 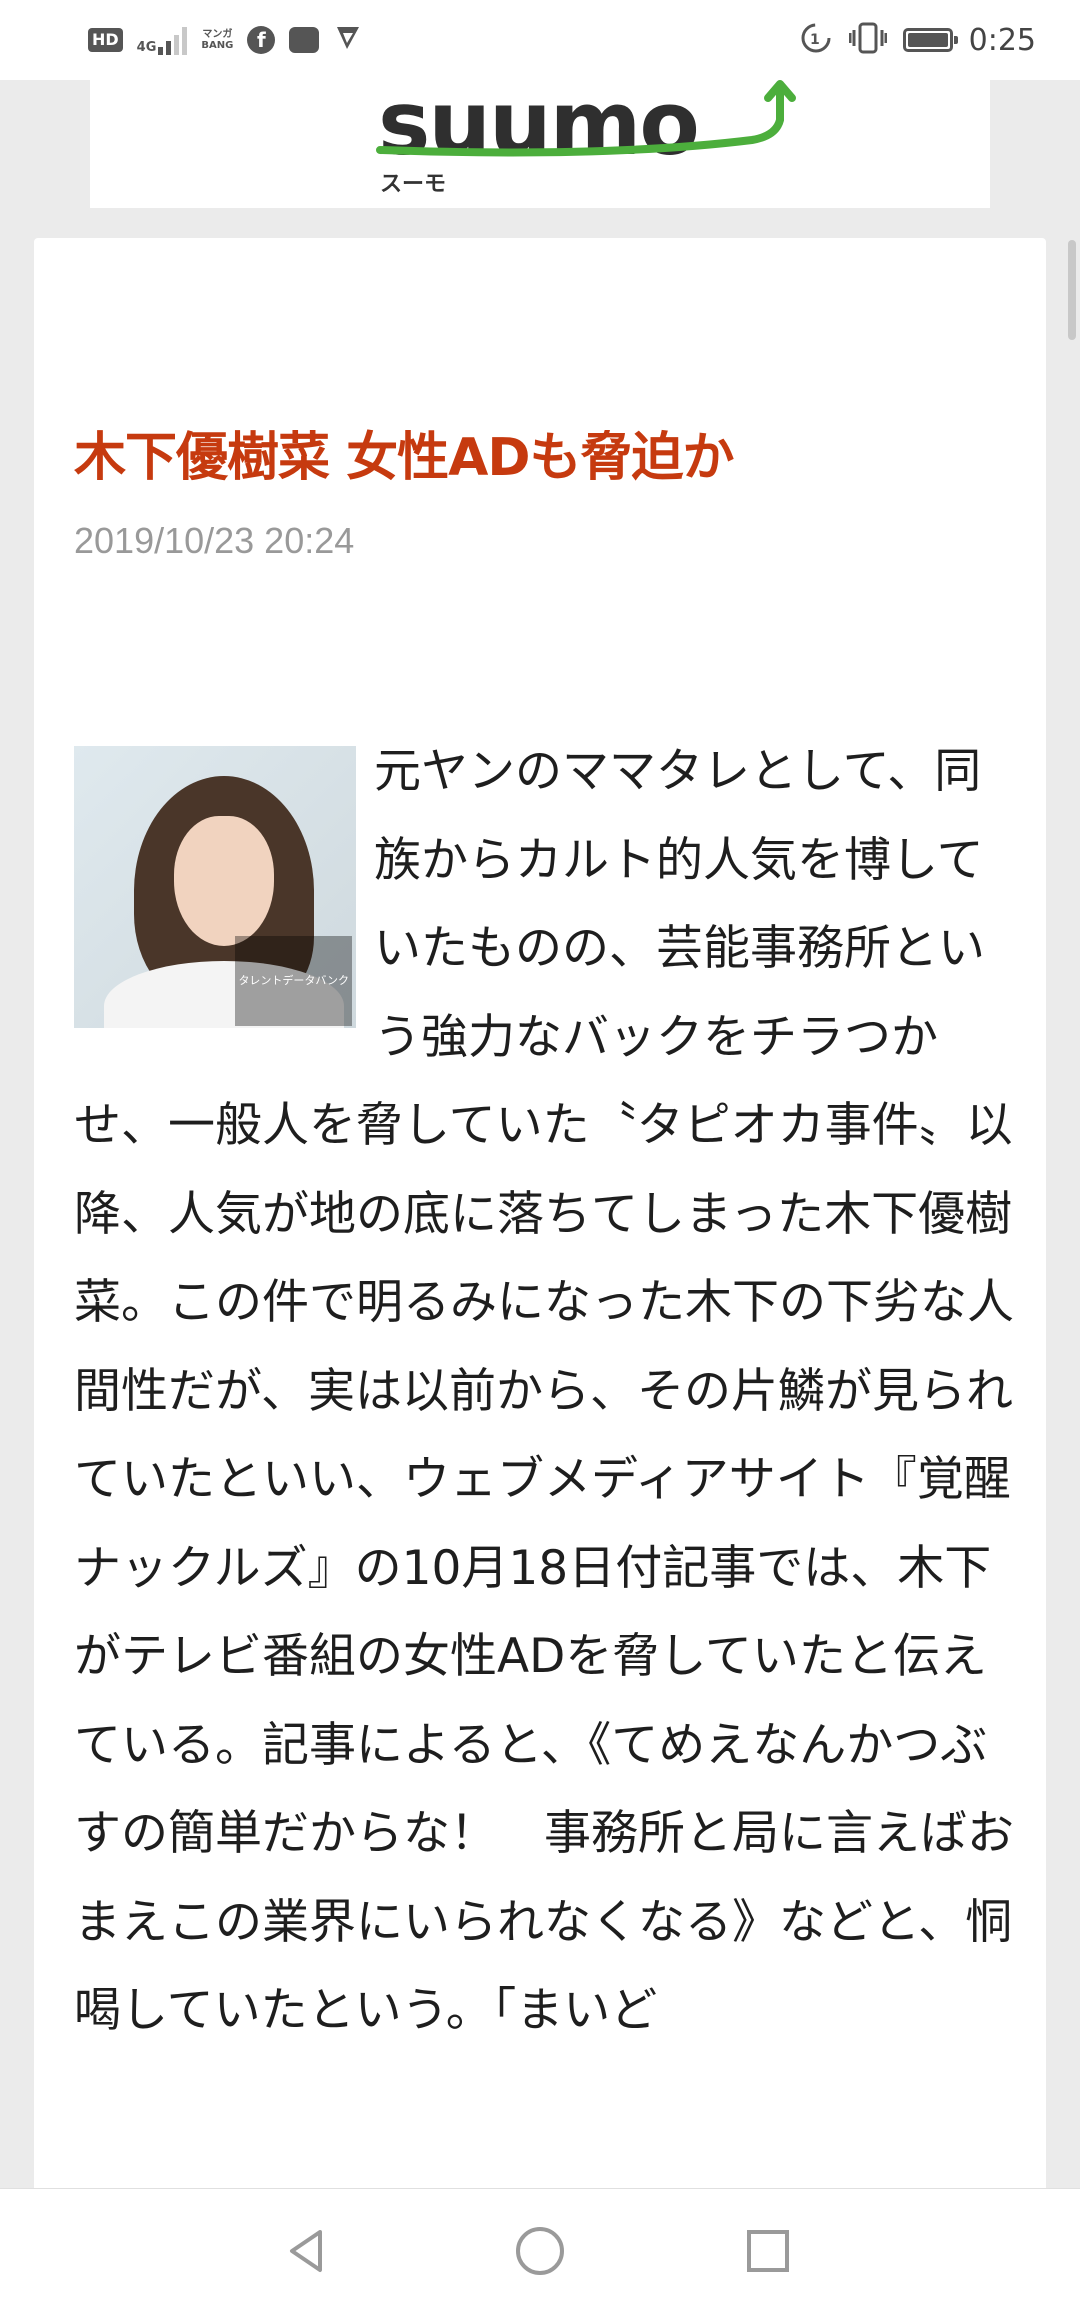 I want to click on clock: 0:25, so click(x=1002, y=40).